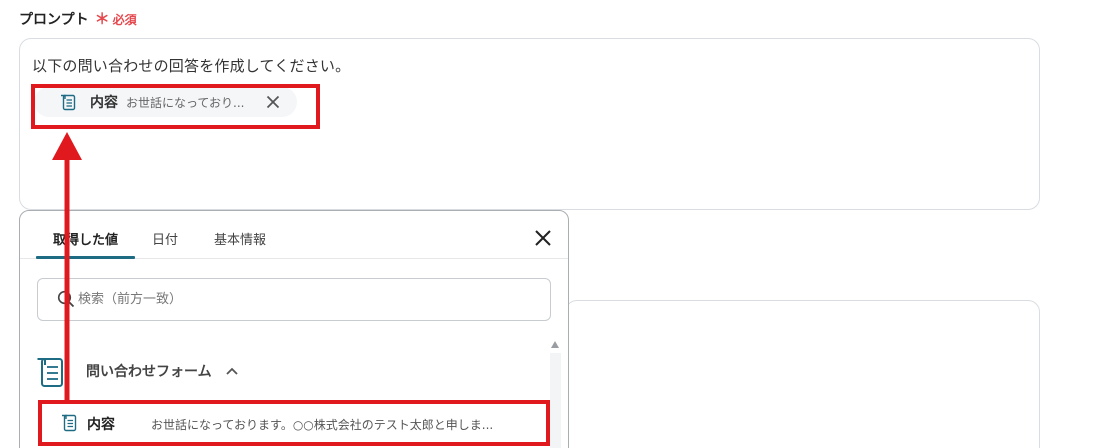  I want to click on prompt-label-text: プロンプト, so click(54, 20).